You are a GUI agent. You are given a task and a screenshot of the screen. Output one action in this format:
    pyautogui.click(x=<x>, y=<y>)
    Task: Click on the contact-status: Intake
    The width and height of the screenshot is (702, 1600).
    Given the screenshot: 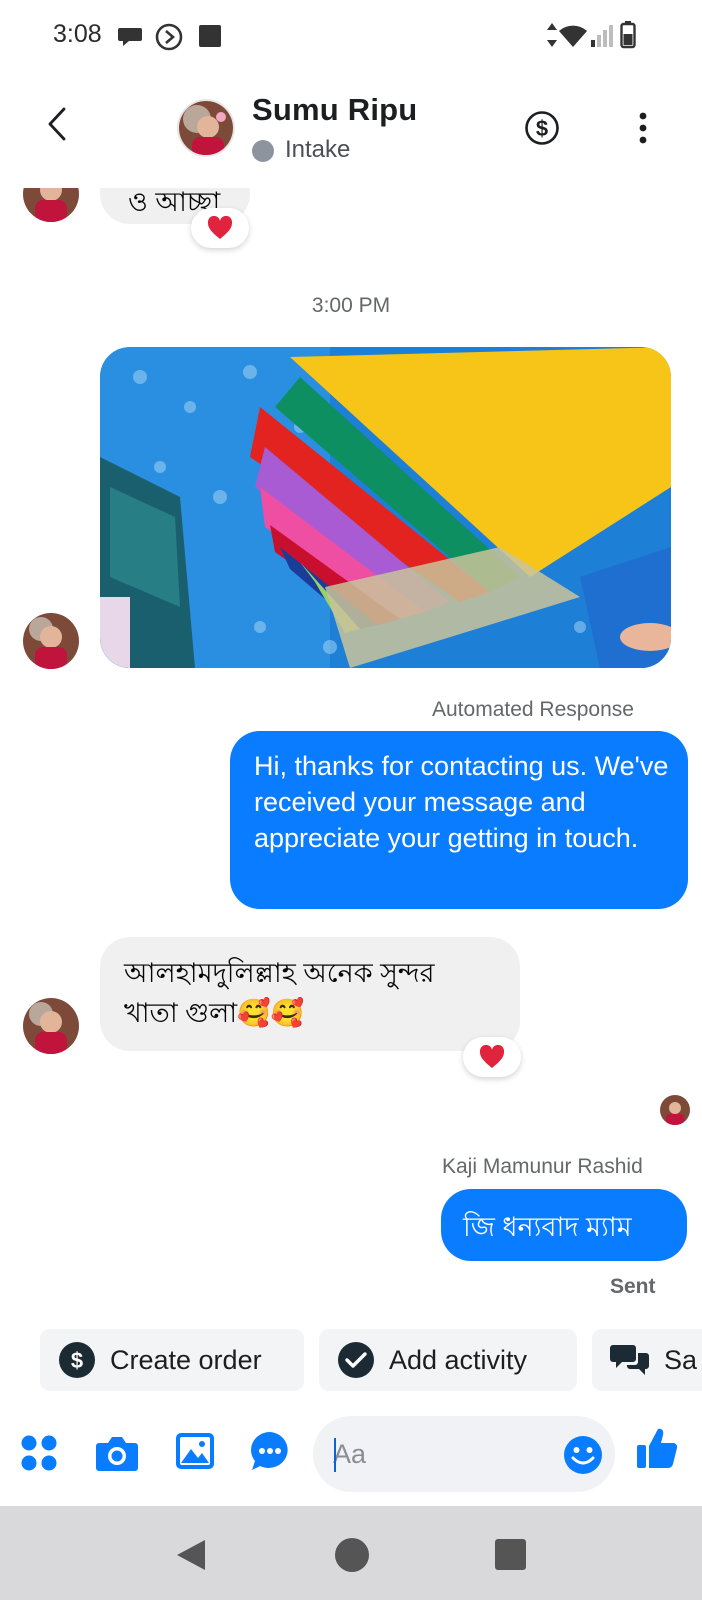 What is the action you would take?
    pyautogui.click(x=317, y=150)
    